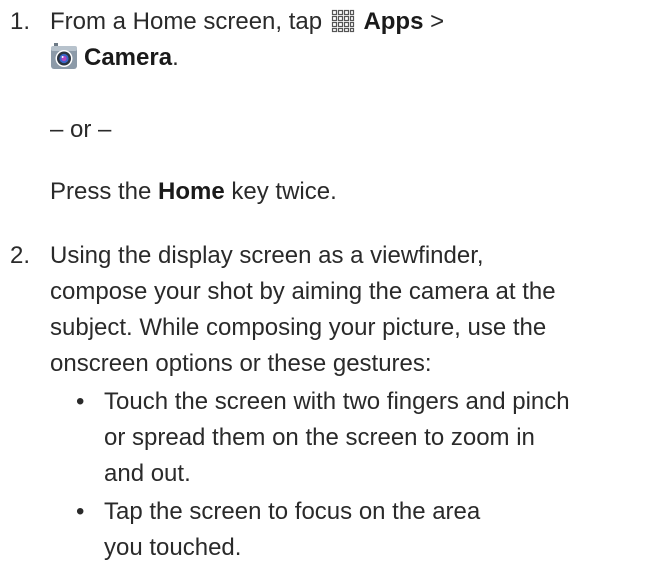 The image size is (660, 573). Describe the element at coordinates (319, 437) in the screenshot. I see `bullet-line: or spread them on the screen to zoom in` at that location.